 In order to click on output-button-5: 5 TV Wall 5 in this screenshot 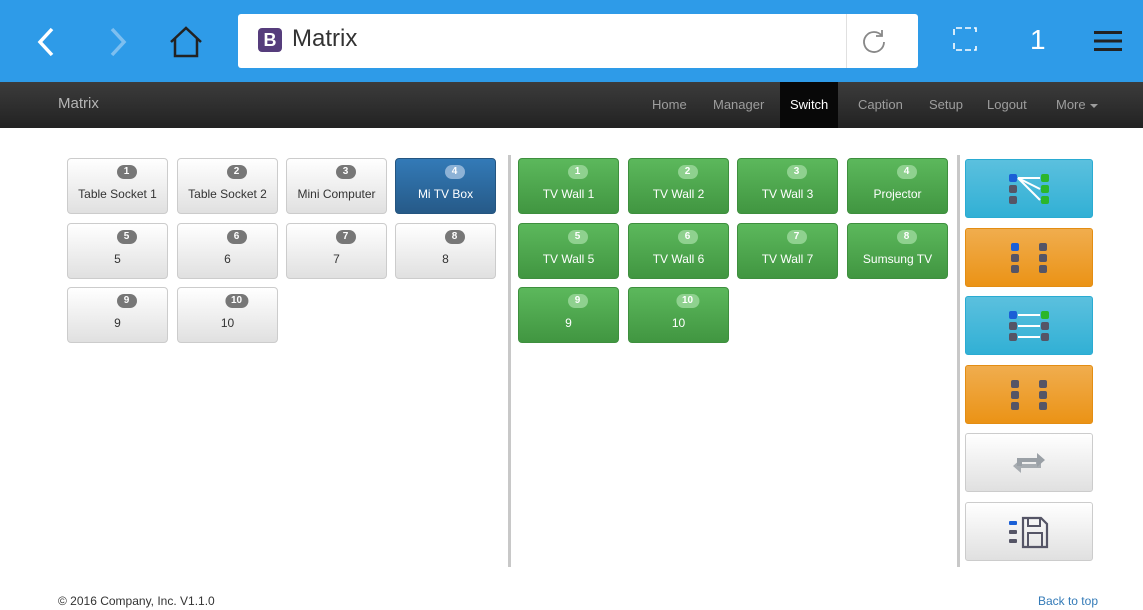, I will do `click(568, 251)`.